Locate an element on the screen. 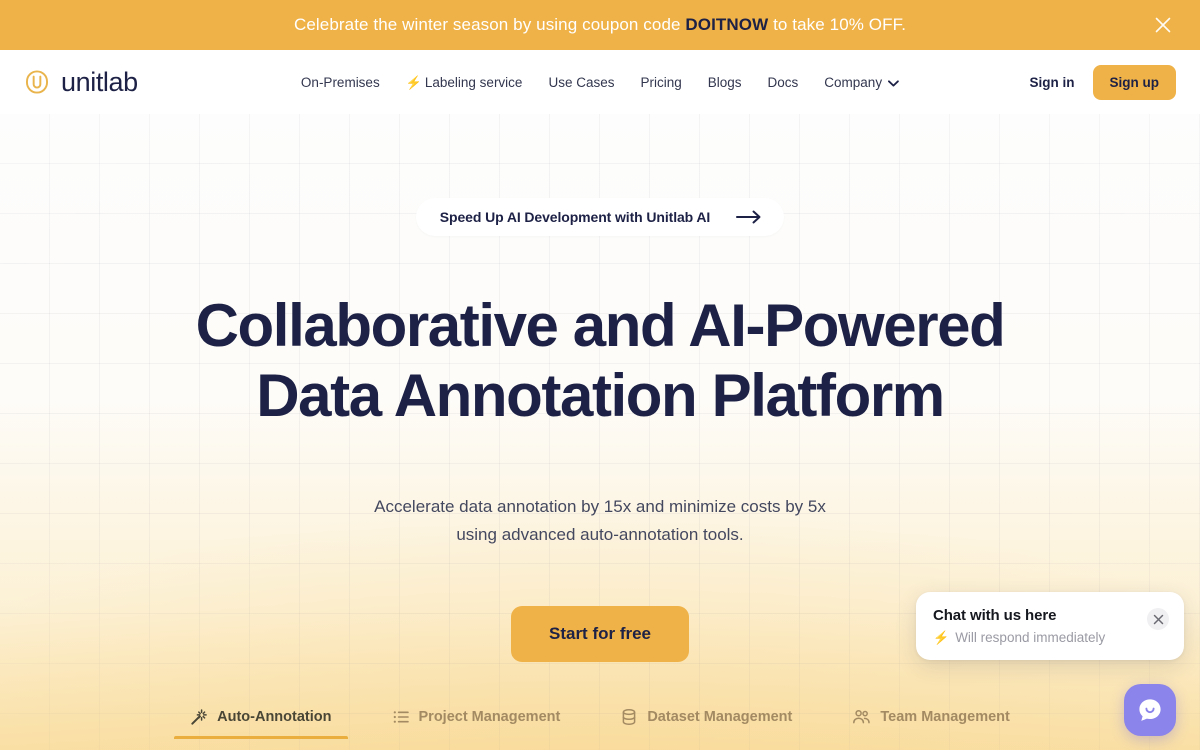 The image size is (1200, 750). nav-item-label: Blogs is located at coordinates (724, 82).